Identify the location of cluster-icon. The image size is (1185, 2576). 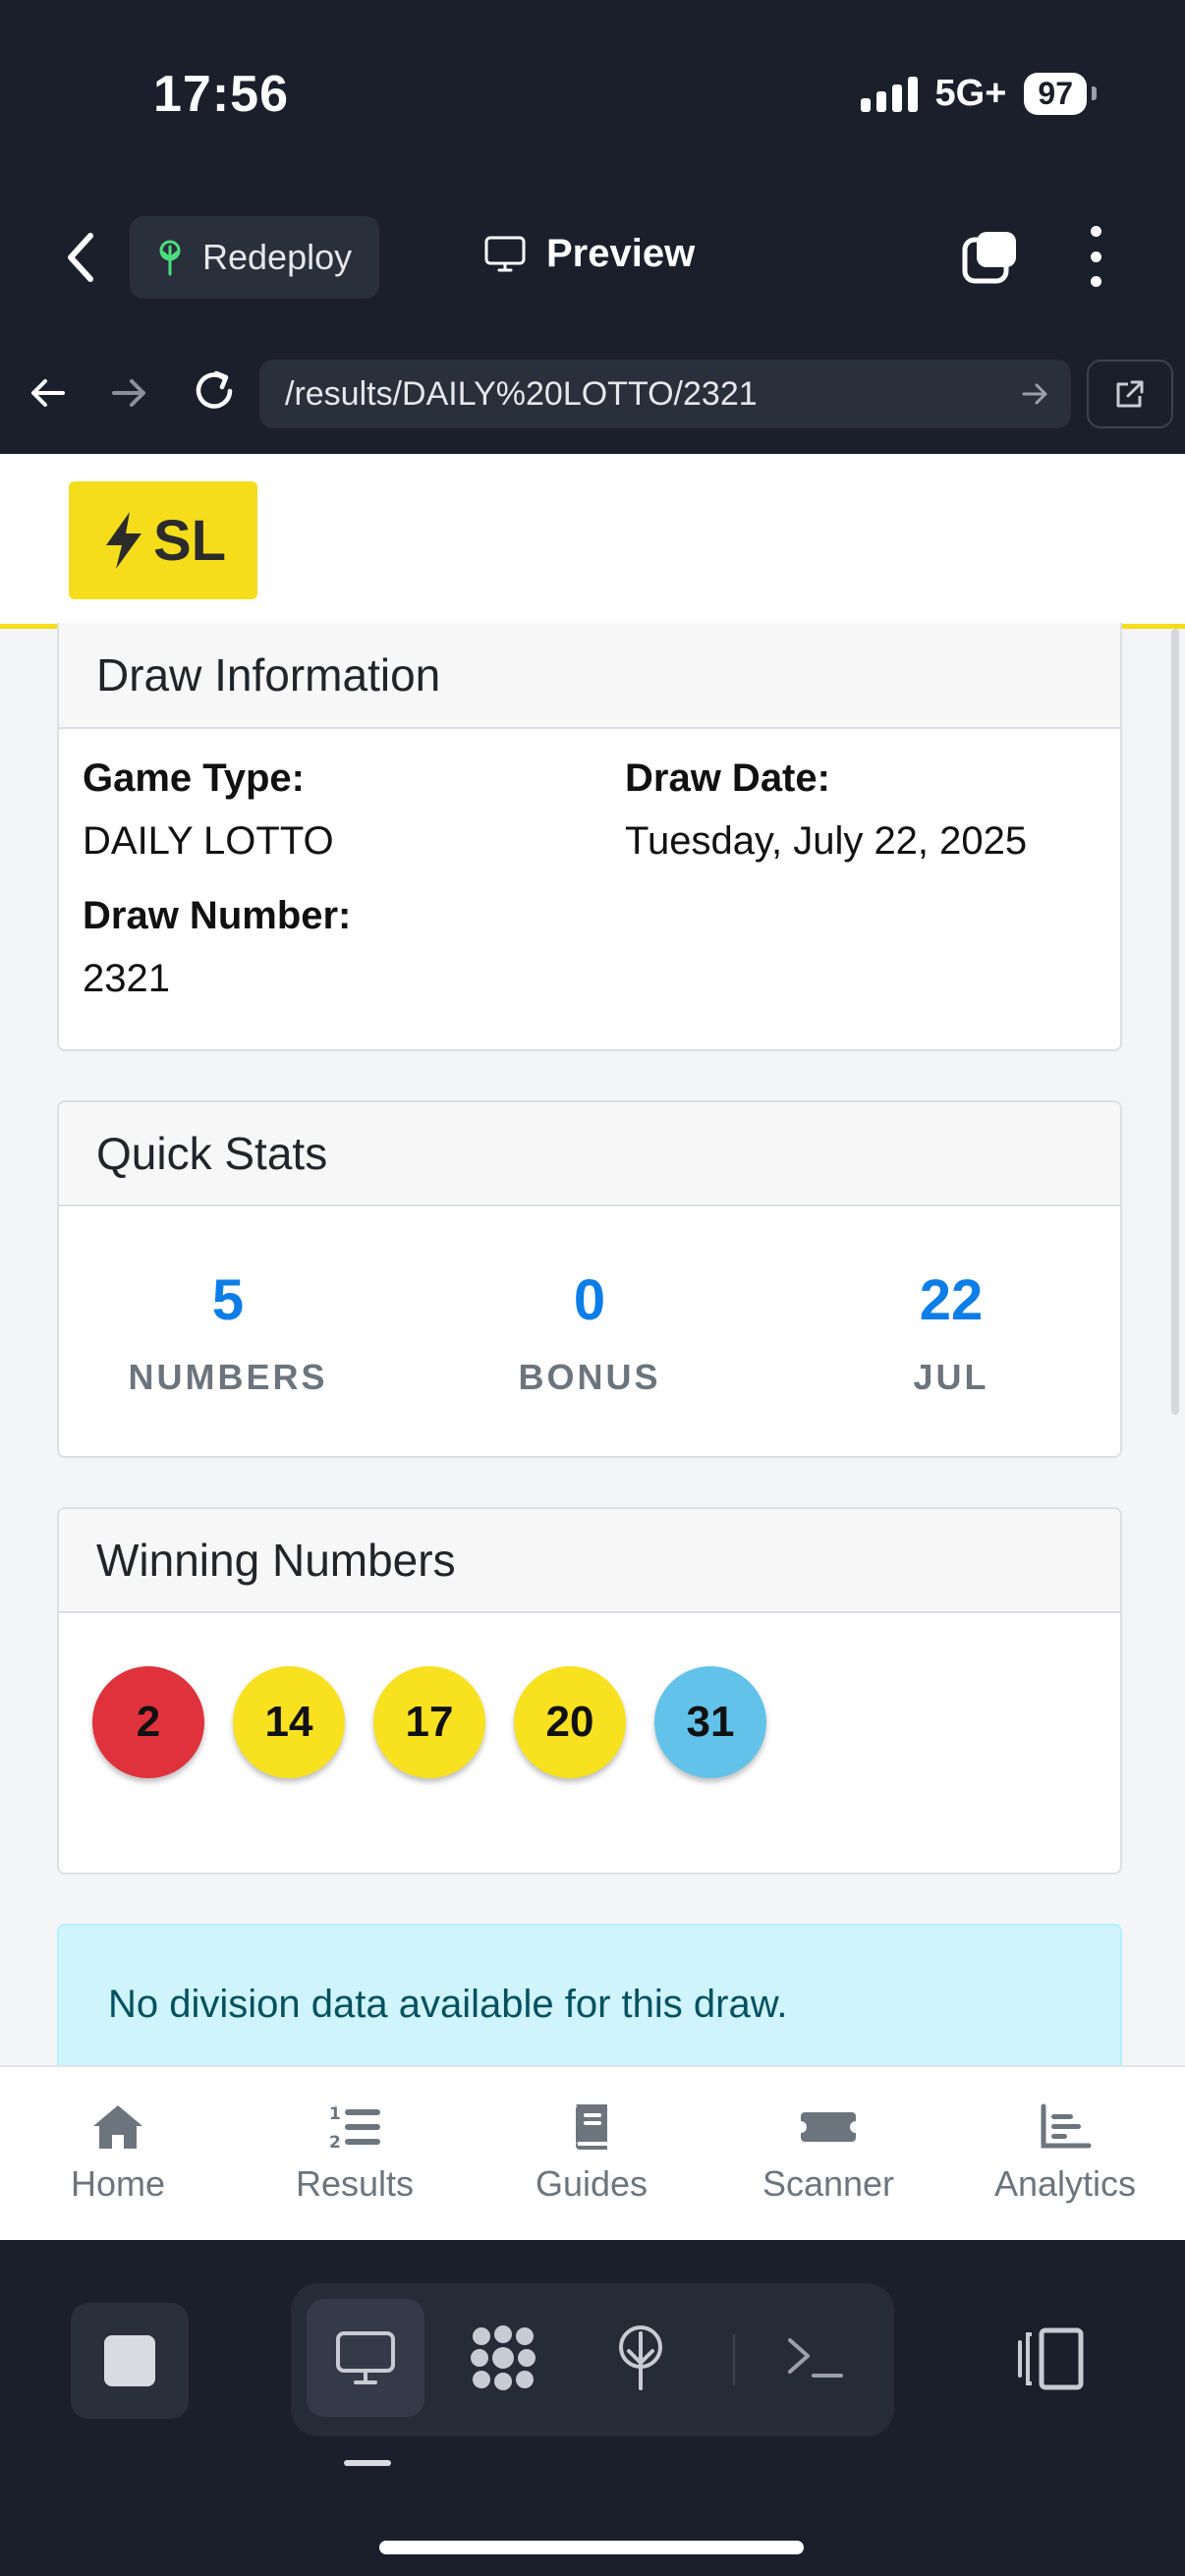
(503, 2357).